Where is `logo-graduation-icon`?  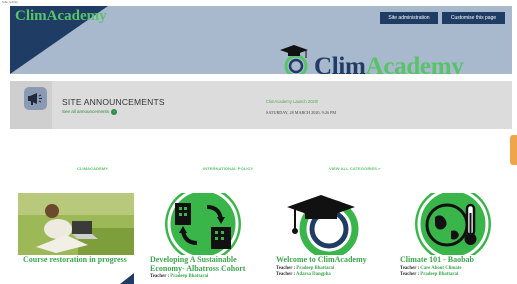
logo-graduation-icon is located at coordinates (294, 59).